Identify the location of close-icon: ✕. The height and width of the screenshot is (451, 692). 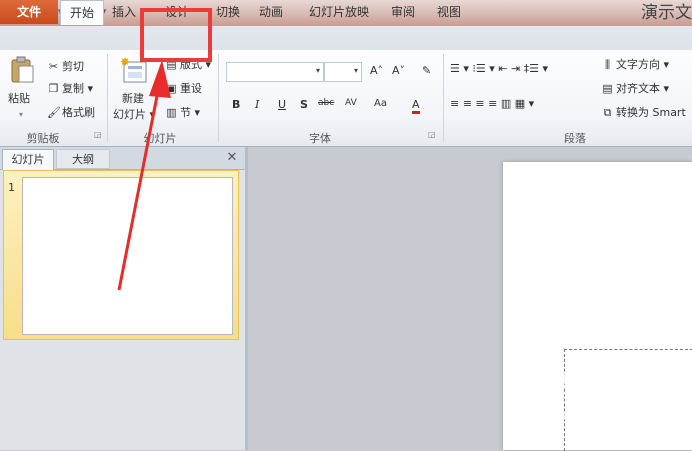
(232, 158).